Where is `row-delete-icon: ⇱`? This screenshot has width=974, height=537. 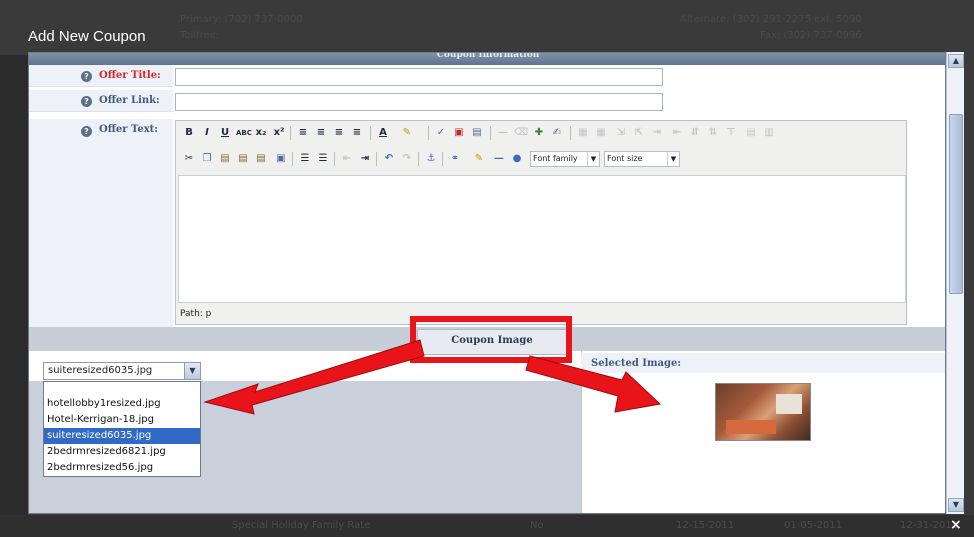 row-delete-icon: ⇱ is located at coordinates (639, 133).